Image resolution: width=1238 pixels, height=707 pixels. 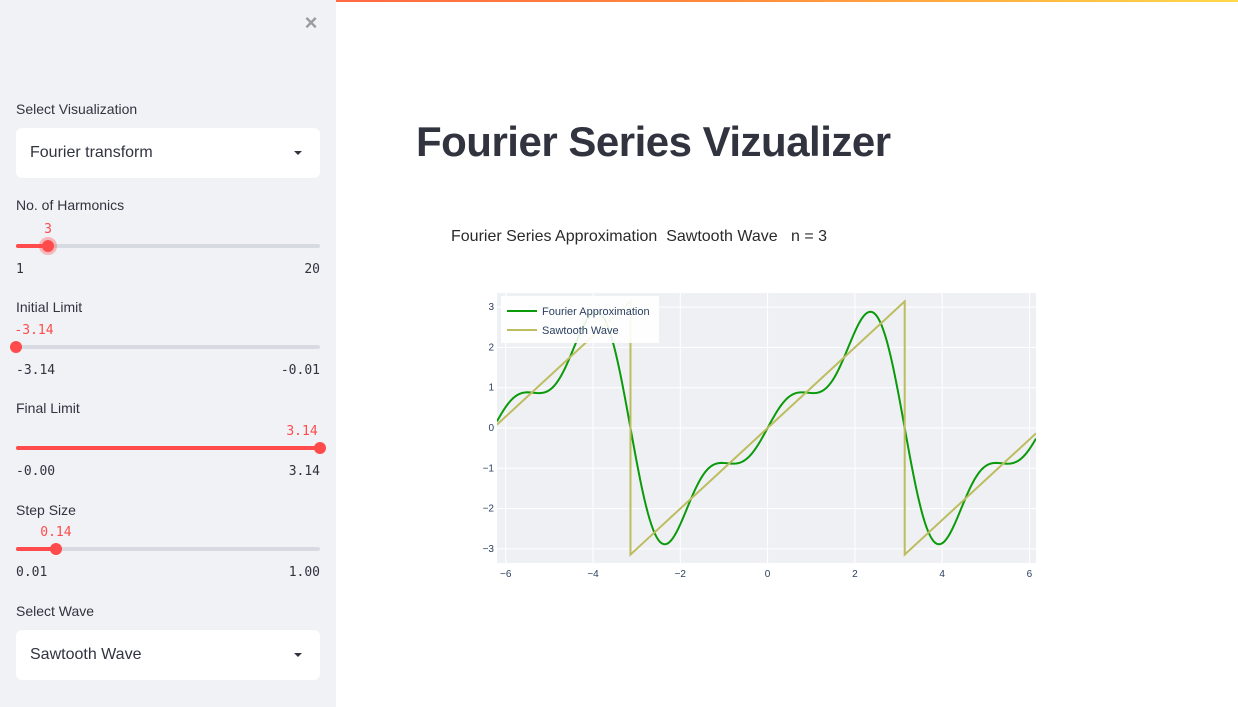 What do you see at coordinates (580, 331) in the screenshot?
I see `legend-label: Sawtooth Wave` at bounding box center [580, 331].